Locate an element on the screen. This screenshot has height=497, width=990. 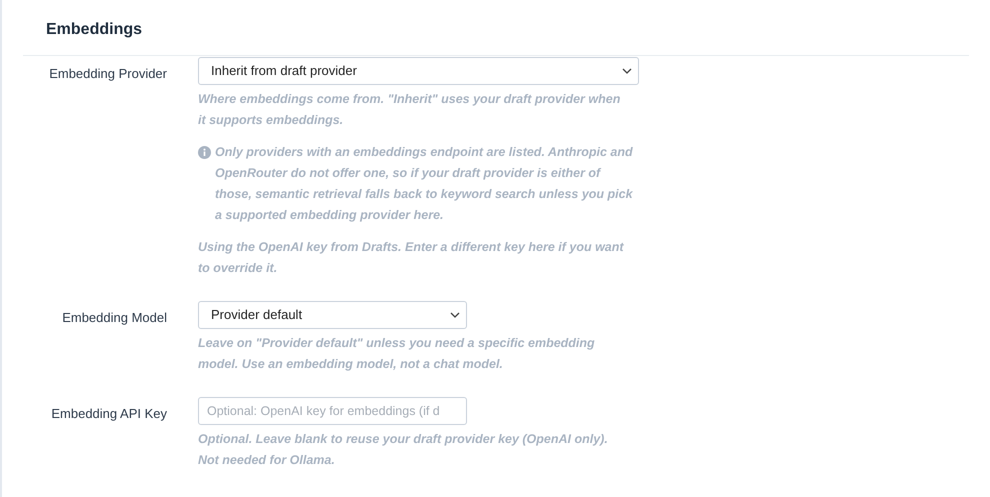
help-text: Only providers with an embeddings endpoint are listed. Anthropic and OpenRouter do not offer one, so if your draft provider is either of those, semantic retrieval falls back to keyword search unless you pick a supported embedding provider here. is located at coordinates (424, 184).